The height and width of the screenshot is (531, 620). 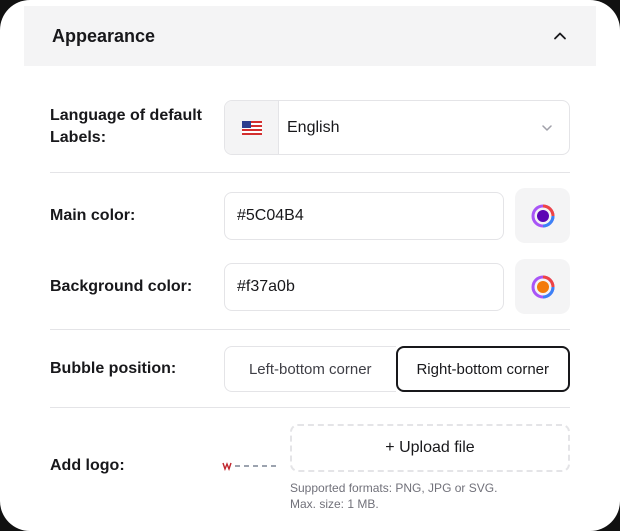 I want to click on main-color-input: #5C04B4, so click(x=364, y=216).